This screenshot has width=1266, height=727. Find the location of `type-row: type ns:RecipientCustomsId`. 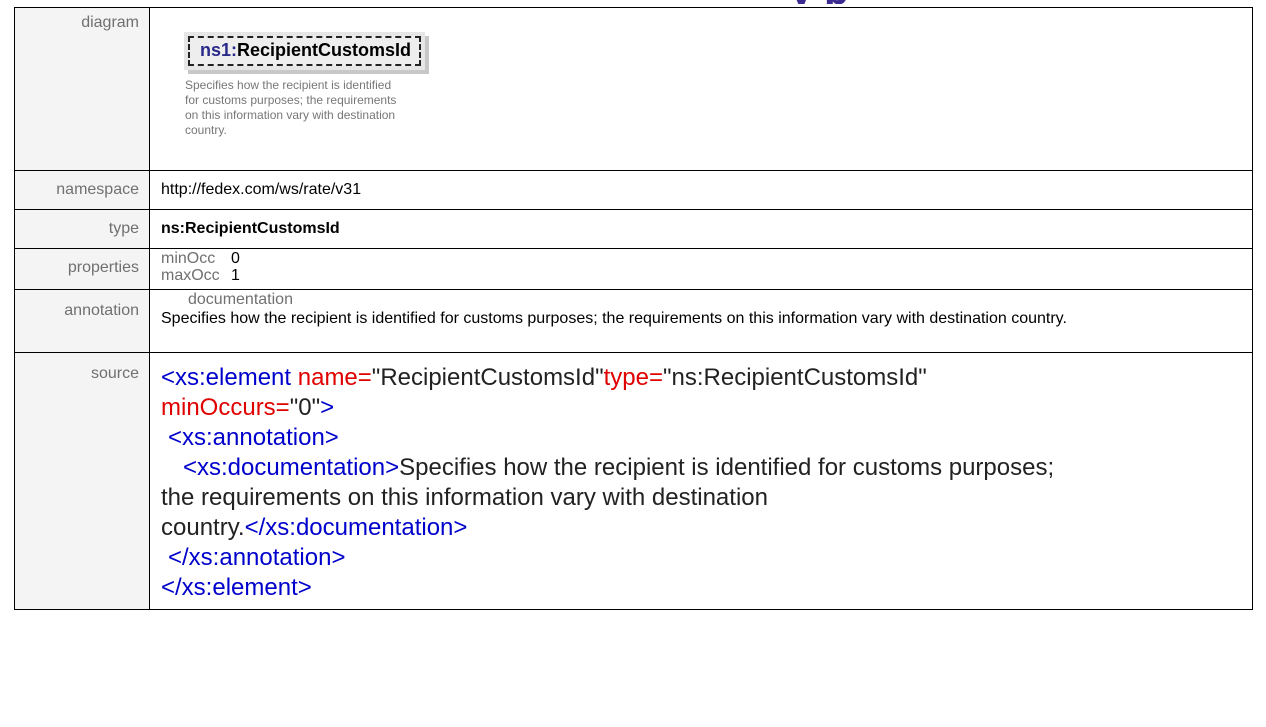

type-row: type ns:RecipientCustomsId is located at coordinates (633, 229).